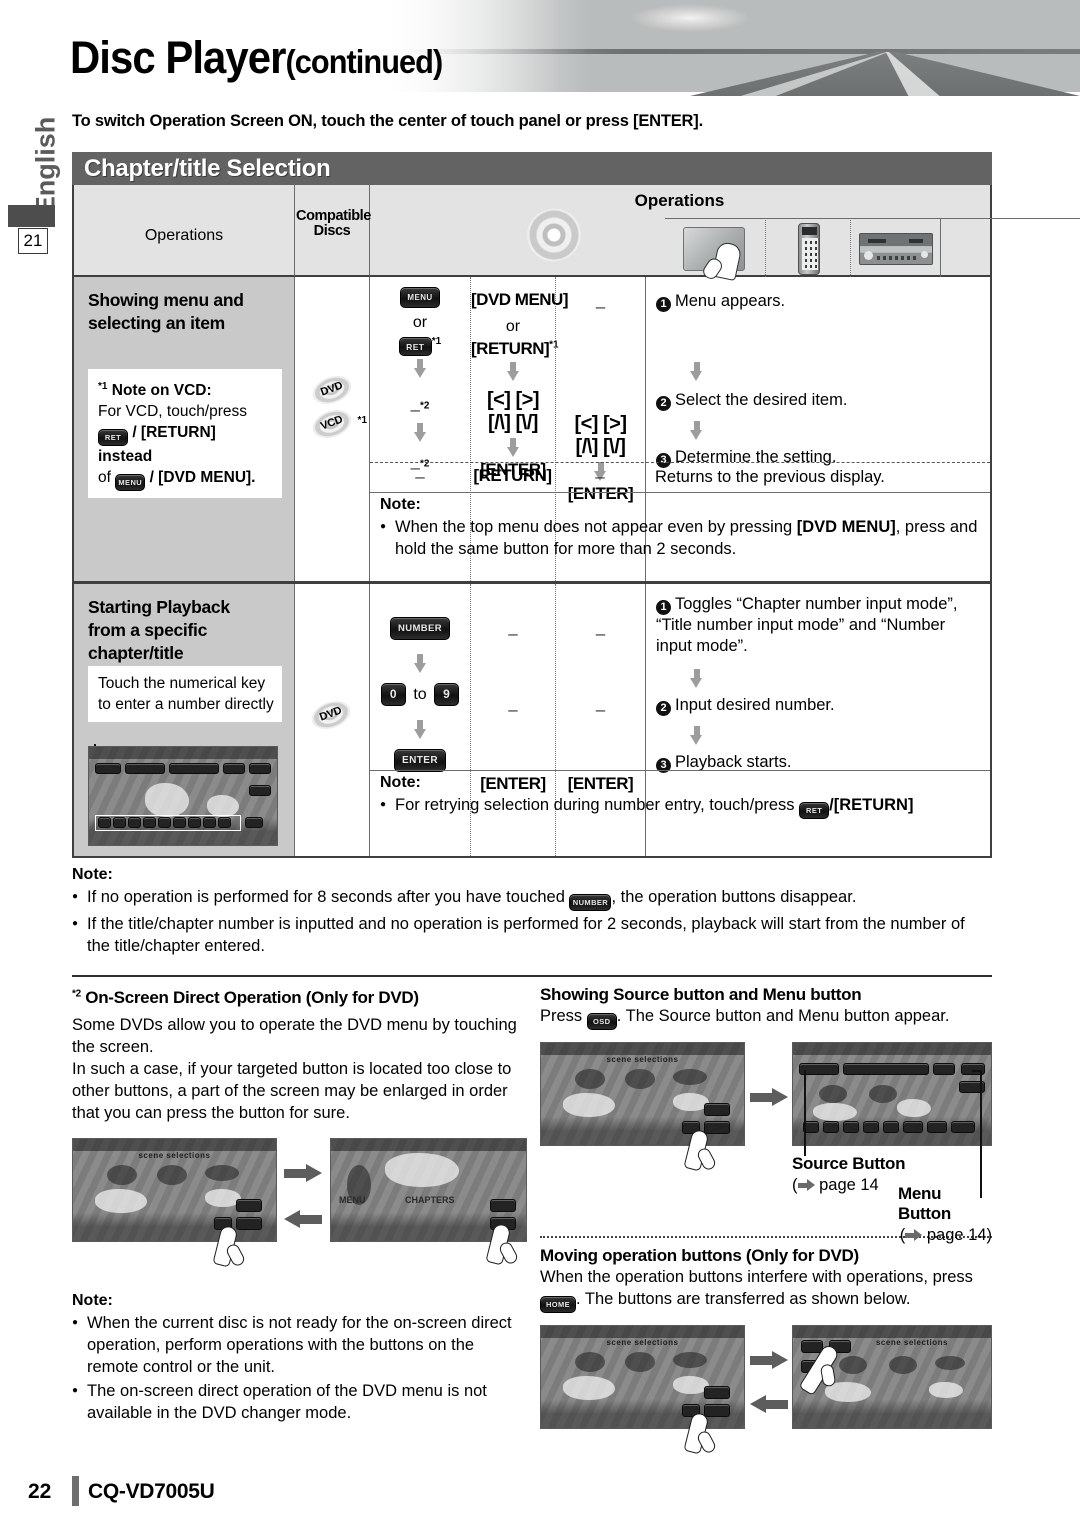  I want to click on row1-vcd-marker: *1, so click(362, 420).